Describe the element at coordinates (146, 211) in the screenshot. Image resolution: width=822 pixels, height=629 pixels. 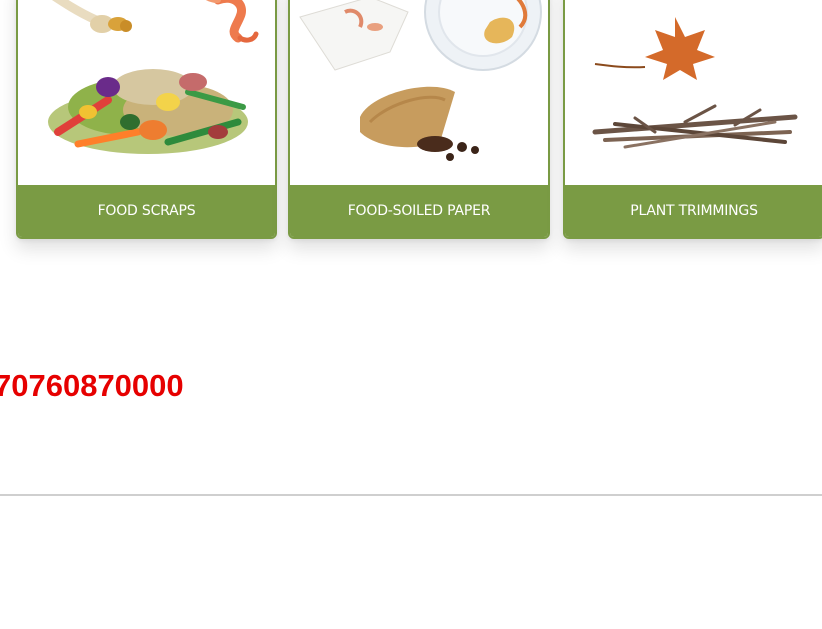
I see `card-label-food-scraps: FOOD SCRAPS` at that location.